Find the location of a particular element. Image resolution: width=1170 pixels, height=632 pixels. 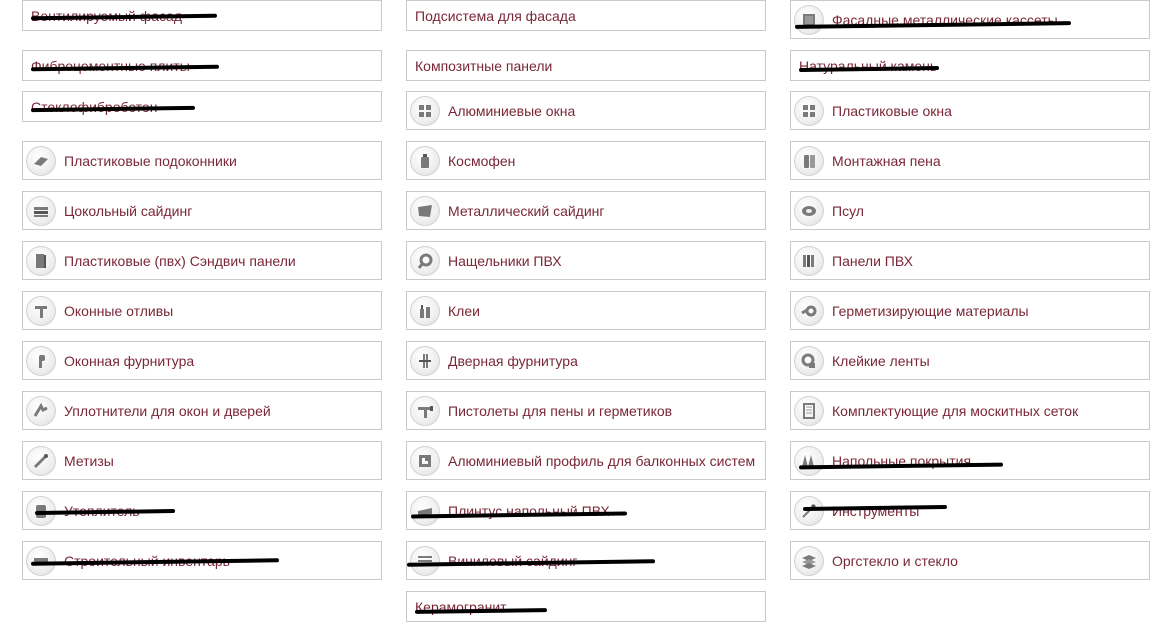

category-label: Напольные покрытия is located at coordinates (902, 460).